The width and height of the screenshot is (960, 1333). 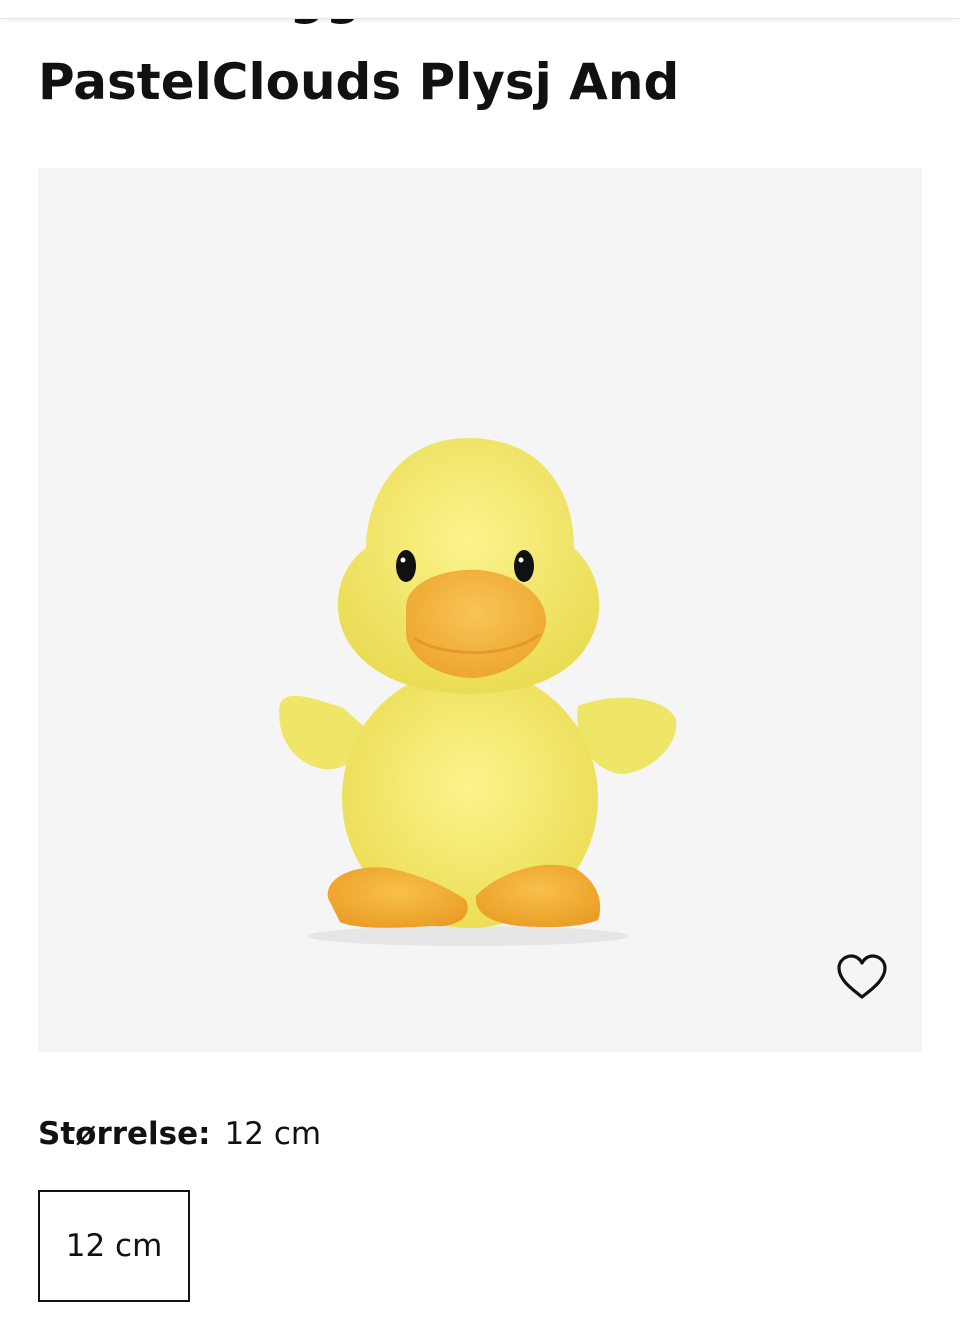 What do you see at coordinates (359, 82) in the screenshot?
I see `product-title: PastelClouds Plysj And` at bounding box center [359, 82].